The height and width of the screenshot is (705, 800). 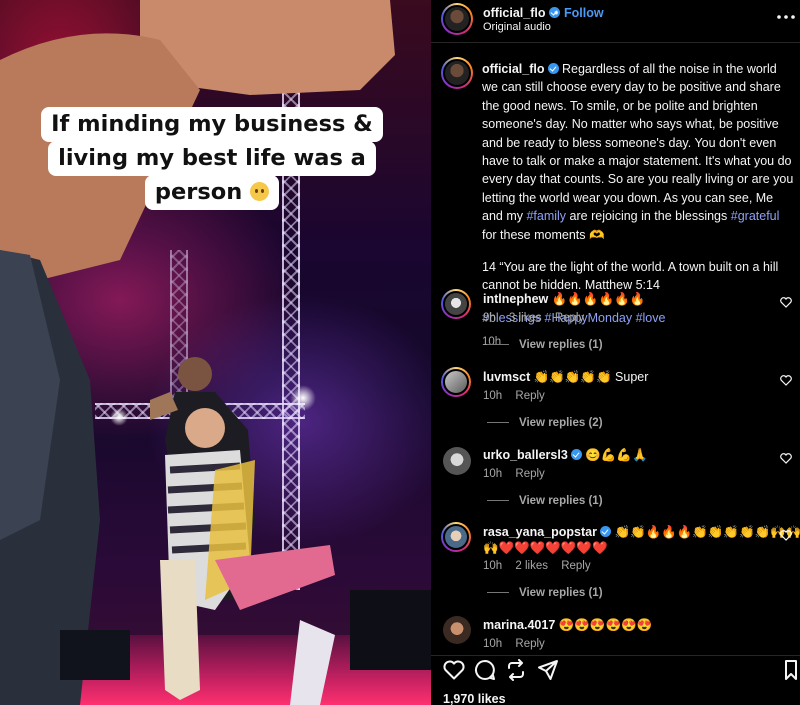 What do you see at coordinates (548, 670) in the screenshot?
I see `share-send-icon` at bounding box center [548, 670].